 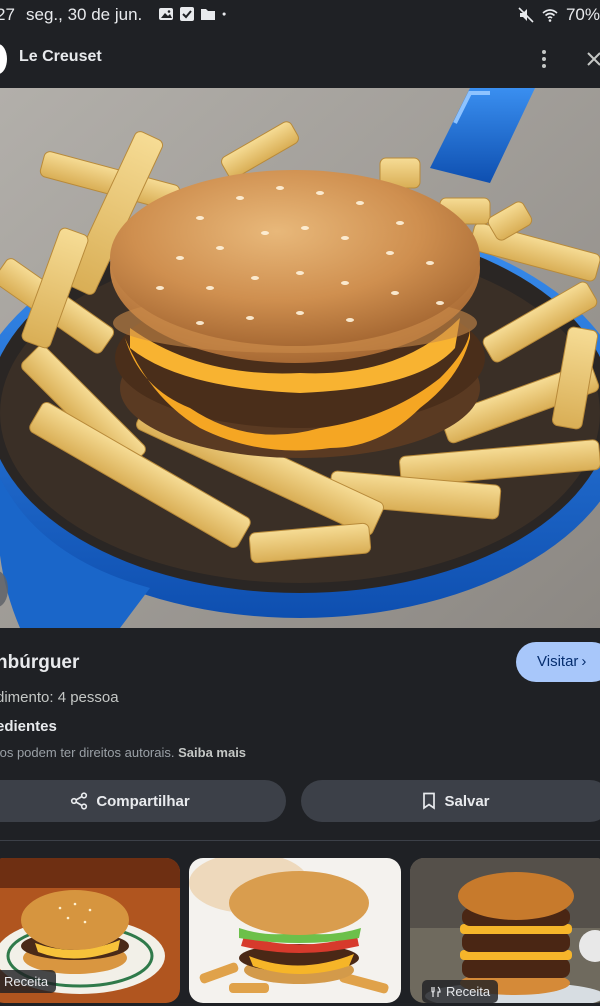 I want to click on viewer-header: Le Creuset, so click(x=300, y=59).